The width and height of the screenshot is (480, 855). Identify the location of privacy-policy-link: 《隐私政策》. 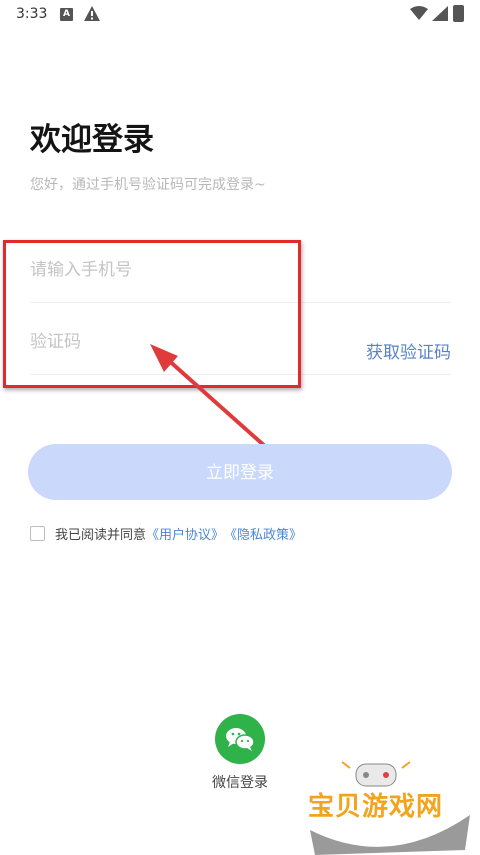
(263, 533).